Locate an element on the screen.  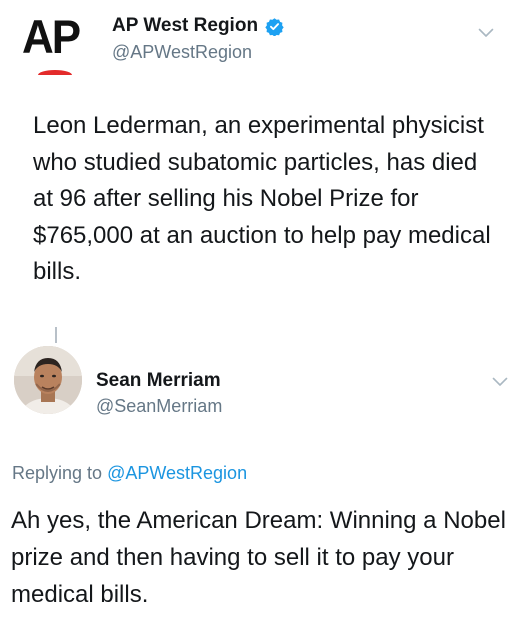
replying-to-label: Replying to is located at coordinates (57, 473).